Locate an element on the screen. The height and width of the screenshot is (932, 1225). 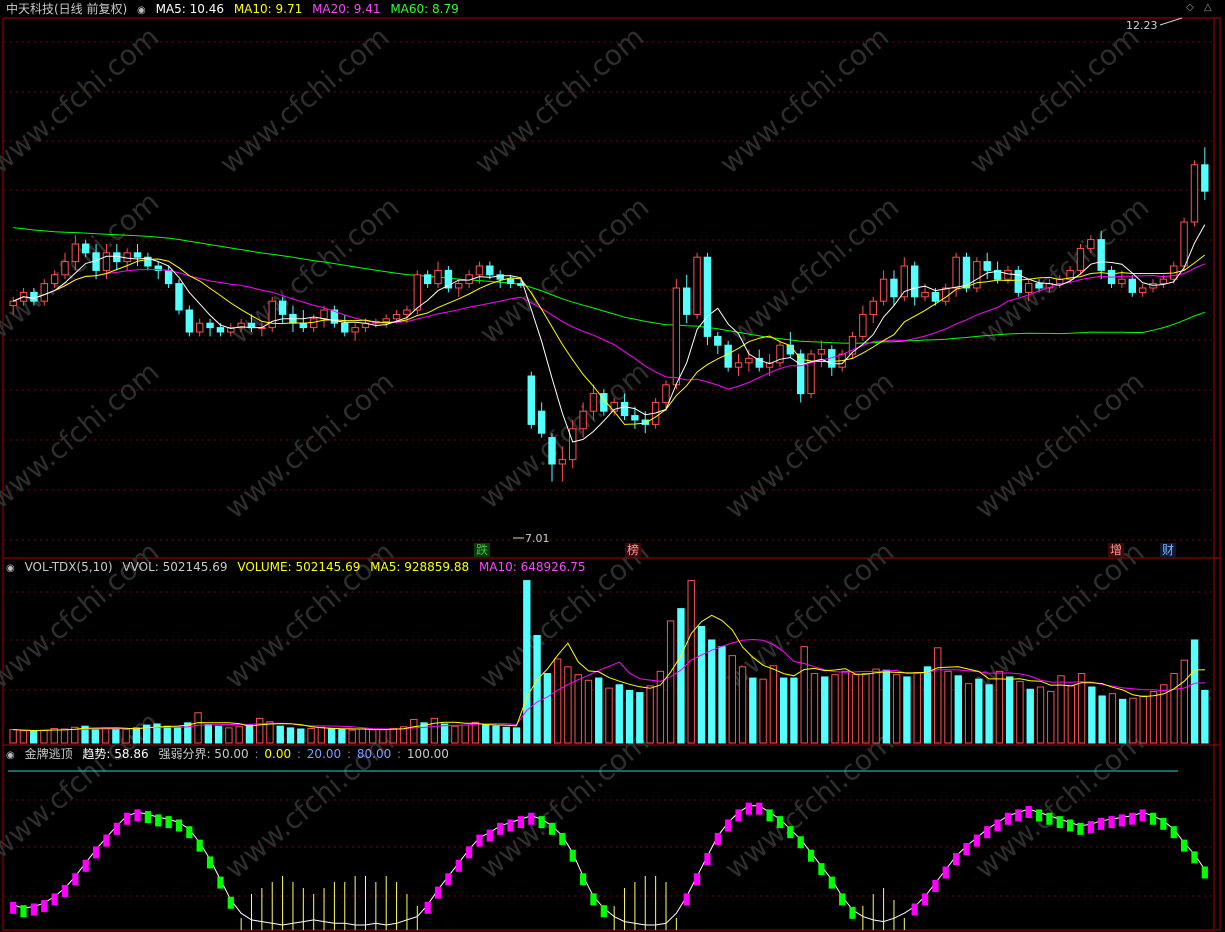
expand-arrow-icon: △ is located at coordinates (1208, 7).